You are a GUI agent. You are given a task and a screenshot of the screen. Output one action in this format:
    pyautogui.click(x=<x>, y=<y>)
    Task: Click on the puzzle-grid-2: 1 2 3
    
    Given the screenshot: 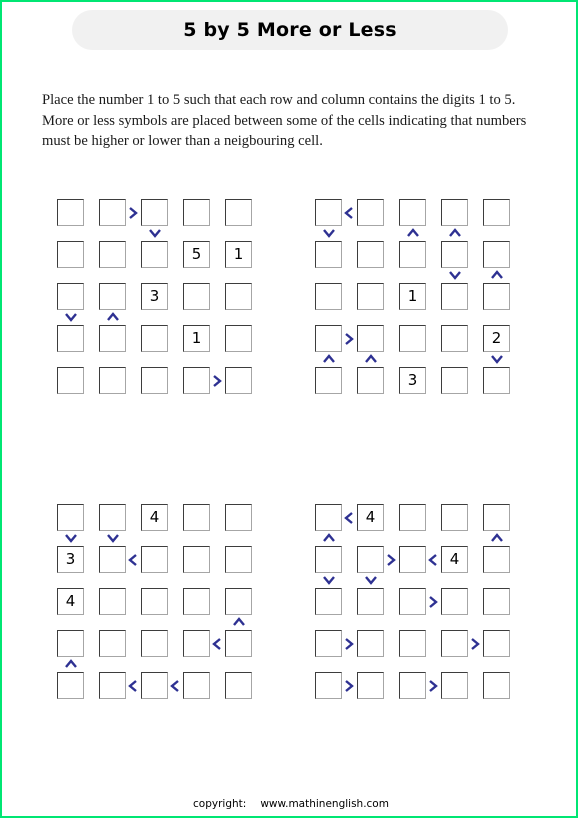 What is the action you would take?
    pyautogui.click(x=422, y=299)
    